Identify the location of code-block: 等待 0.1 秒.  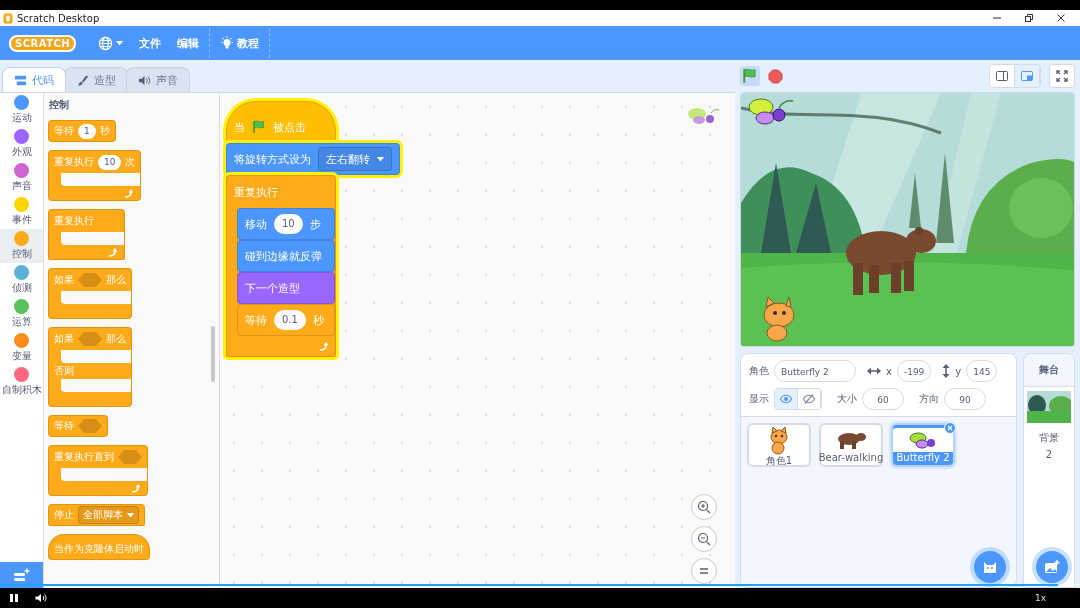
(286, 320).